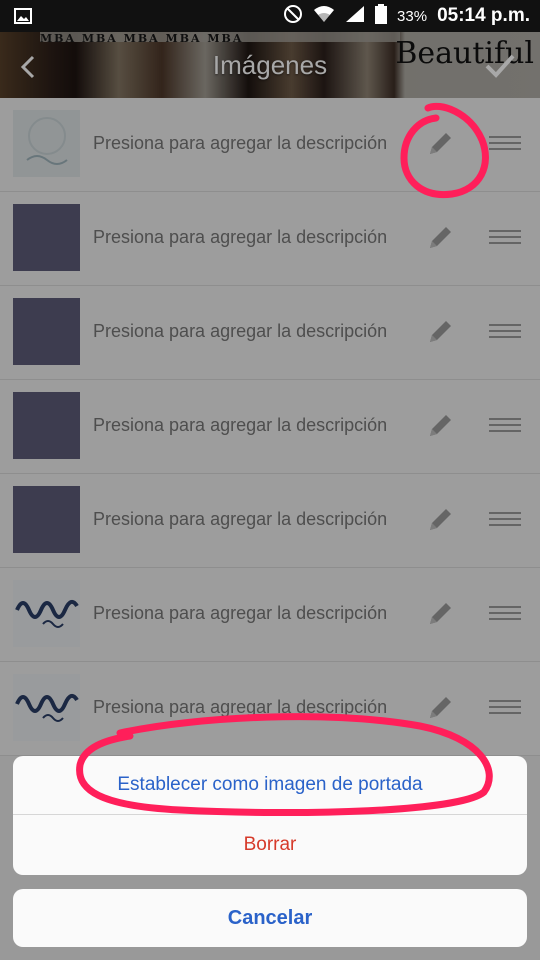 This screenshot has width=540, height=960. What do you see at coordinates (270, 16) in the screenshot?
I see `status-bar: 33% 05:14 p.m.` at bounding box center [270, 16].